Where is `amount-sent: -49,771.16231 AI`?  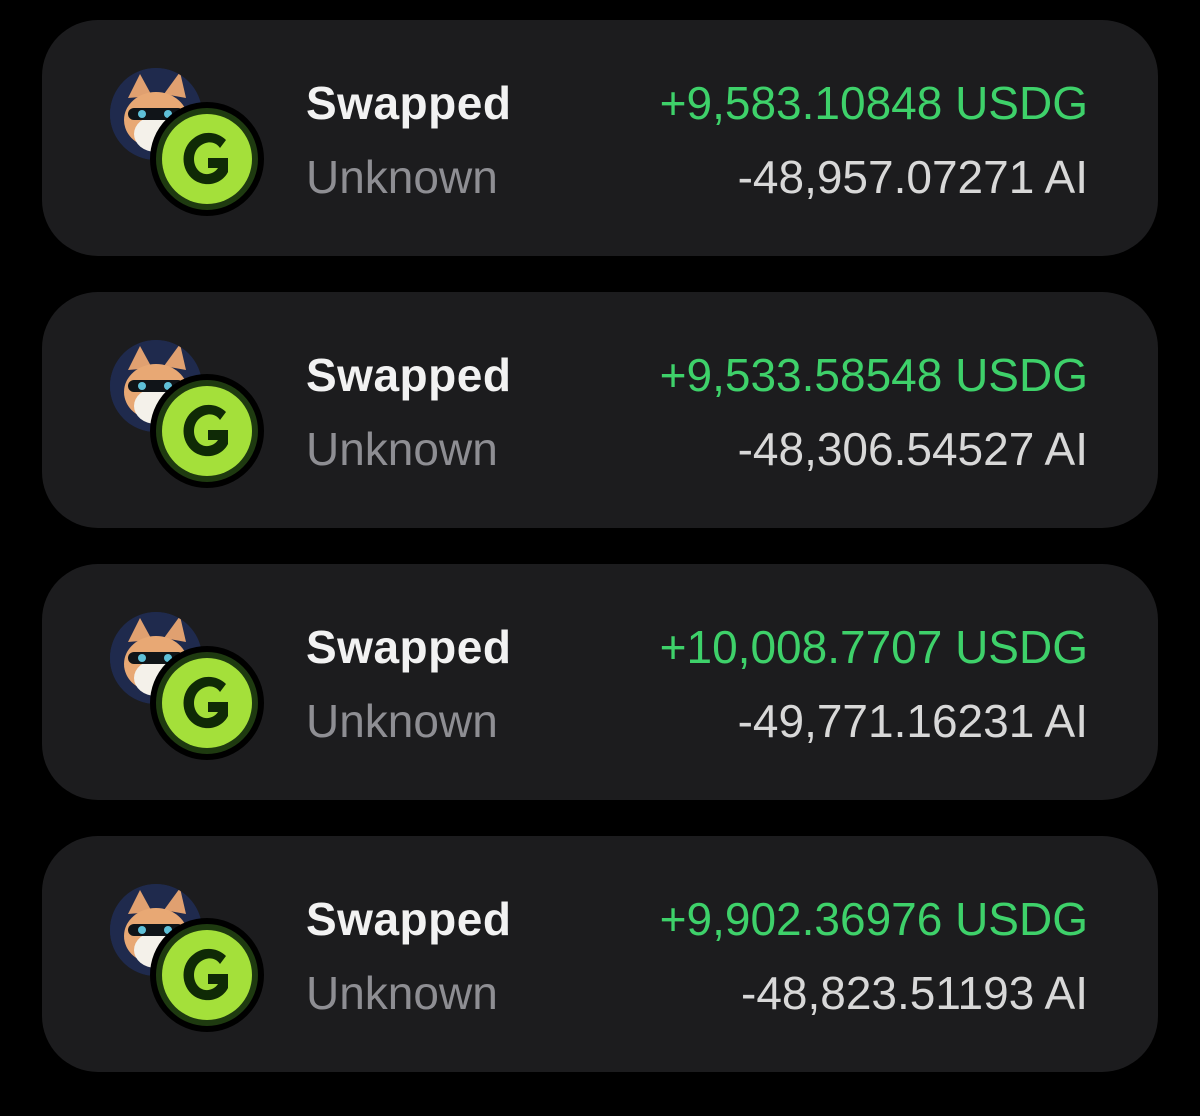
amount-sent: -49,771.16231 AI is located at coordinates (912, 721).